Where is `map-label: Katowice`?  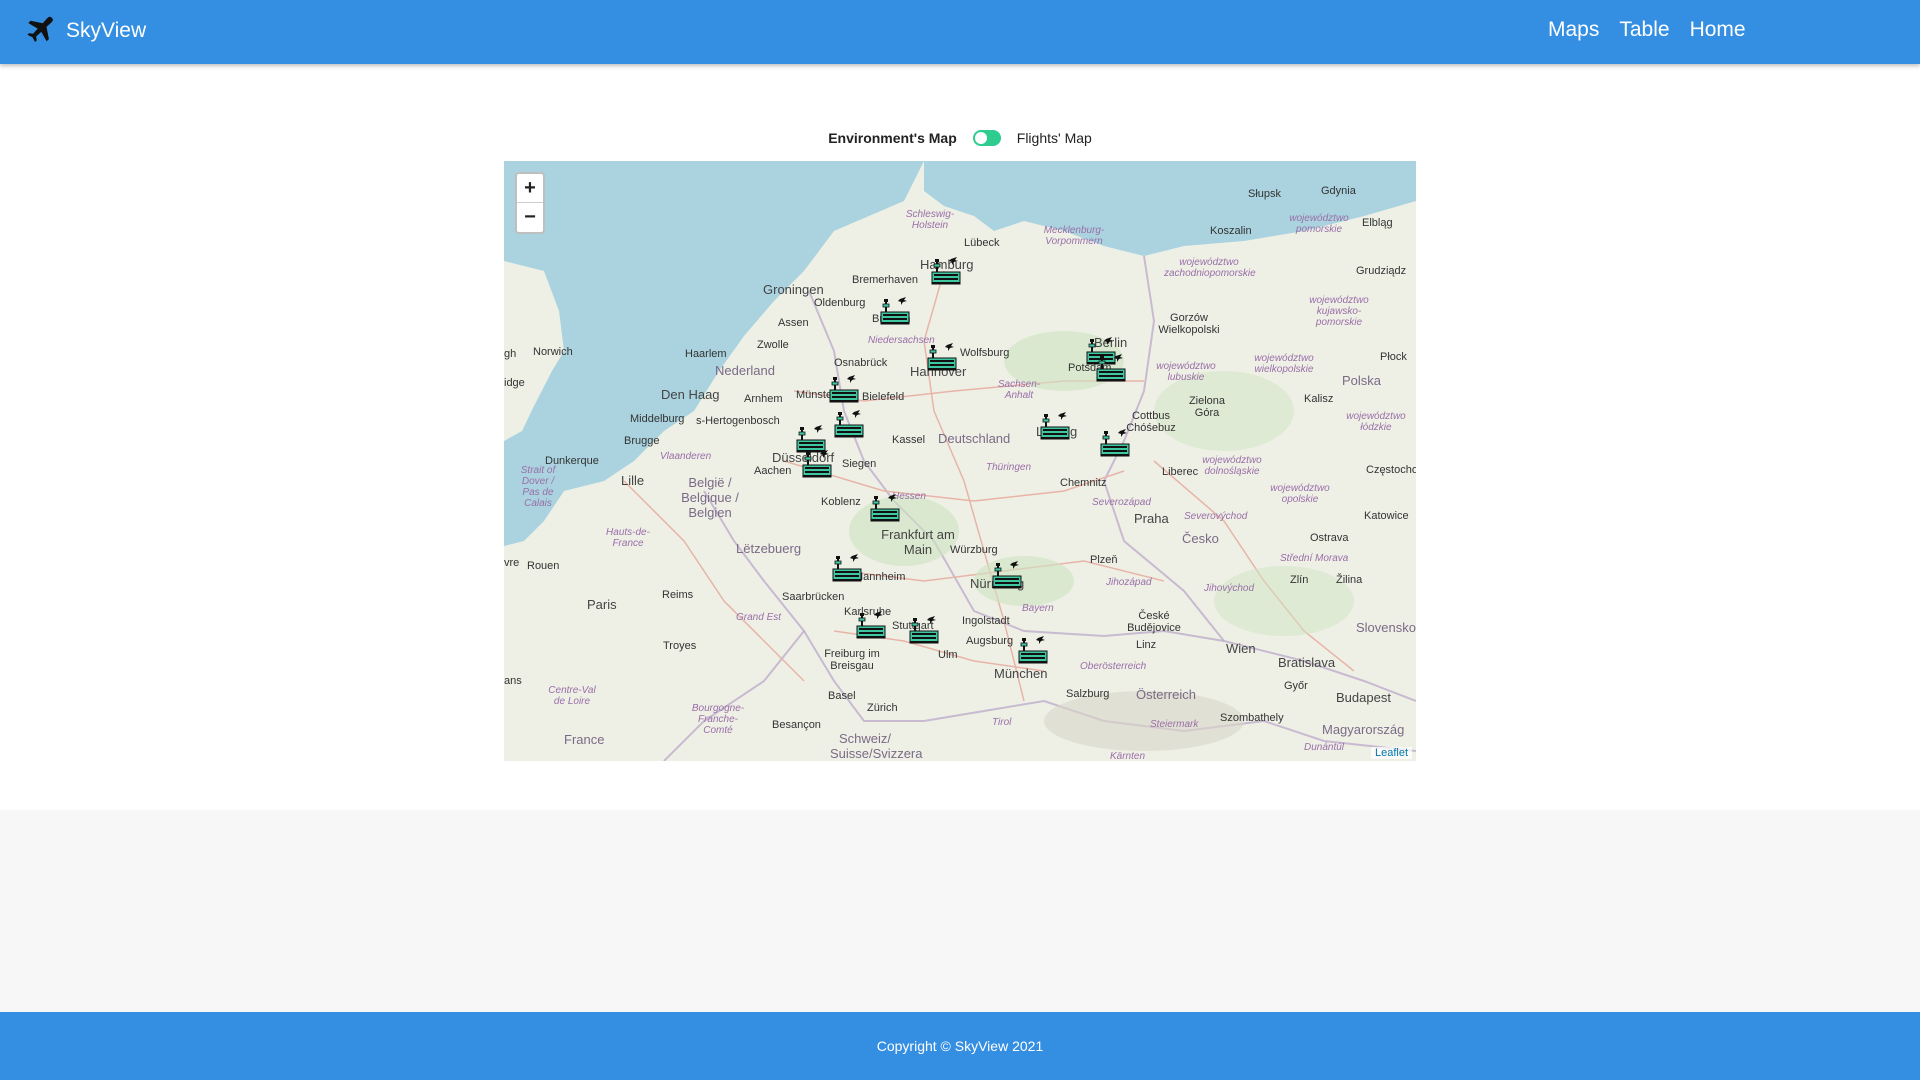 map-label: Katowice is located at coordinates (1386, 516).